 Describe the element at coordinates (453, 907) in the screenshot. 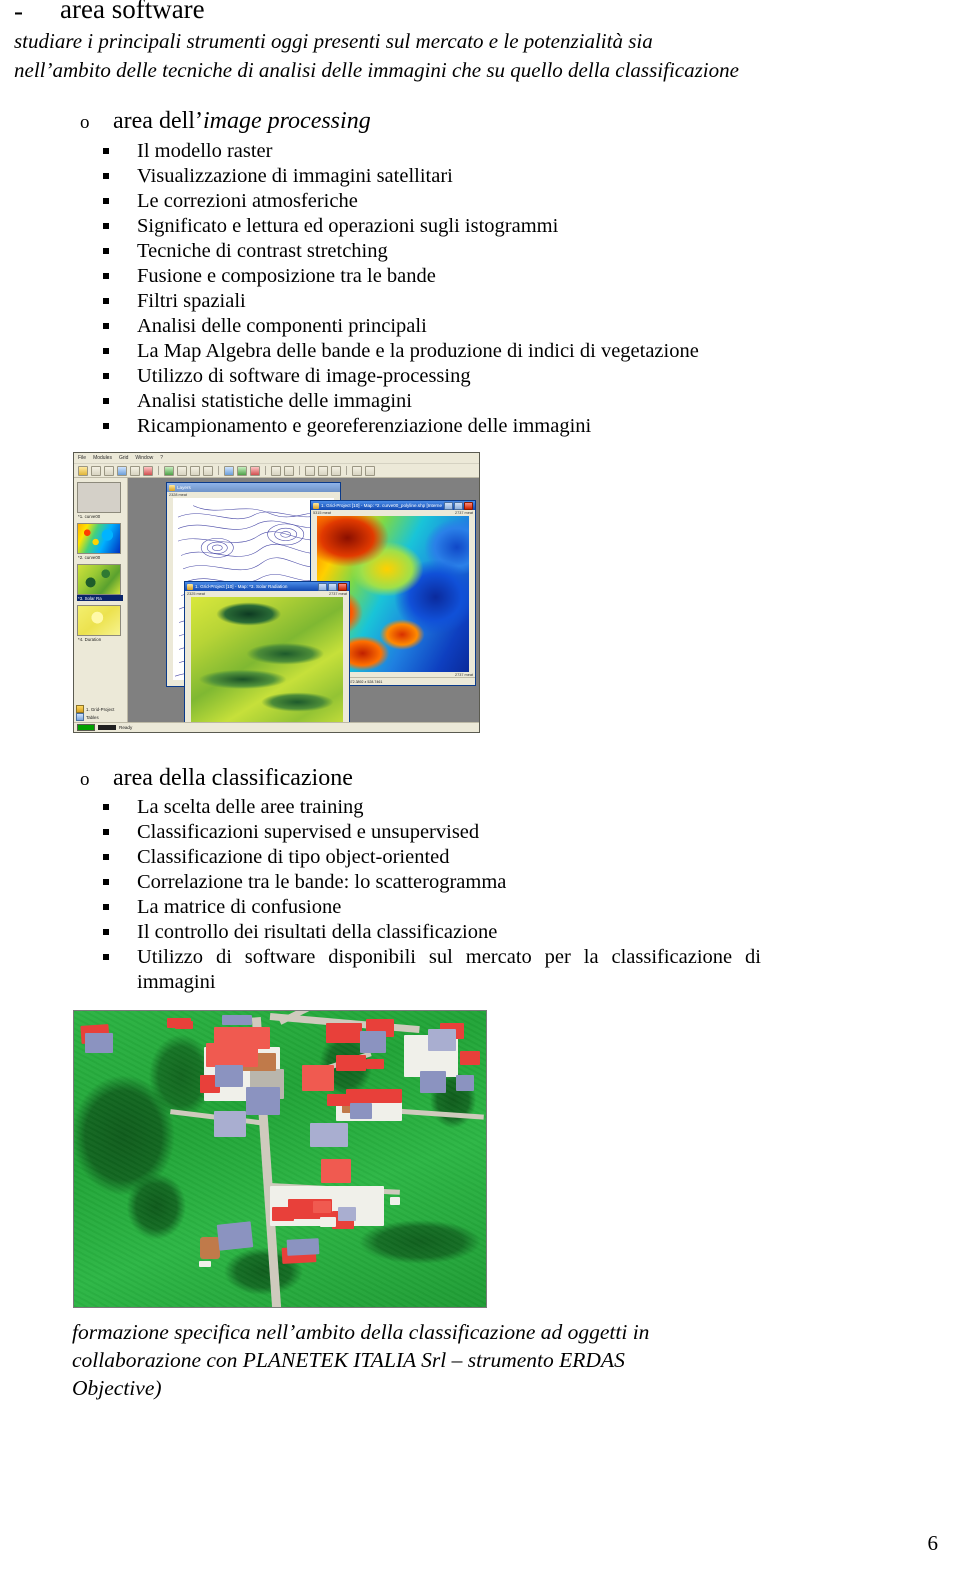

I see `list-item: La matrice di confusione` at that location.